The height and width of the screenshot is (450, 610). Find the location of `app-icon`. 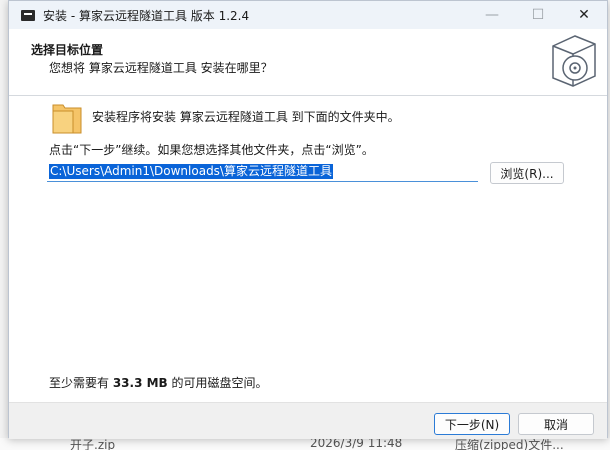

app-icon is located at coordinates (28, 15).